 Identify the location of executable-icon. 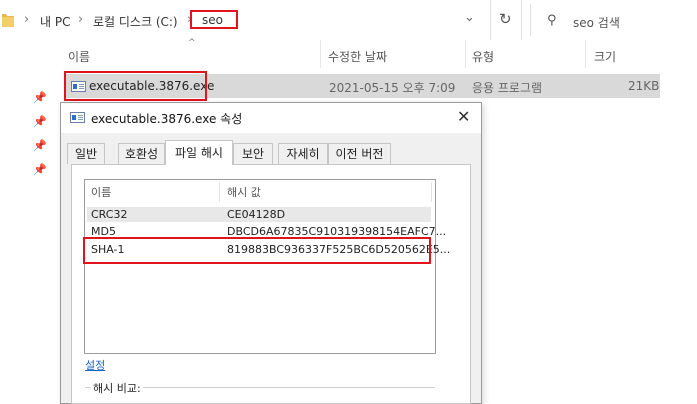
(77, 117).